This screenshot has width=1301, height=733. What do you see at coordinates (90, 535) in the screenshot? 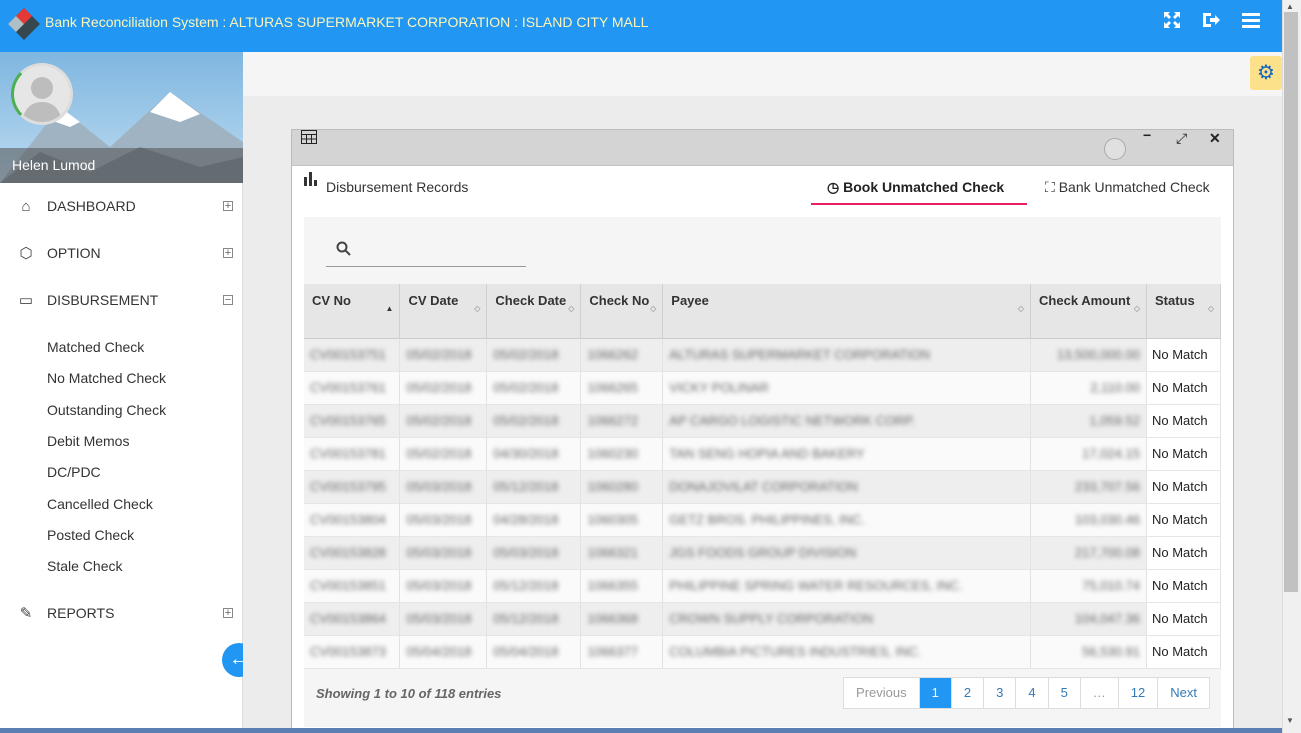
I see `sub-posted-check: Posted Check` at bounding box center [90, 535].